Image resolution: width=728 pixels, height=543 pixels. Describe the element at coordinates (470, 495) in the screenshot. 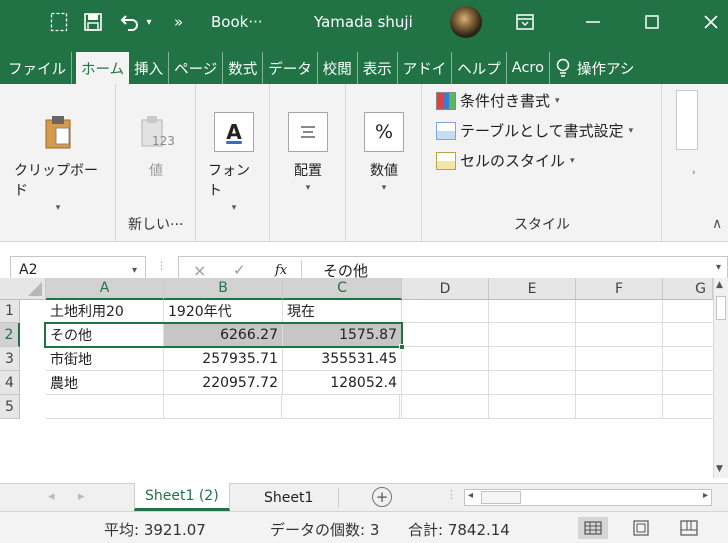

I see `scroll-left-icon: ◂` at that location.